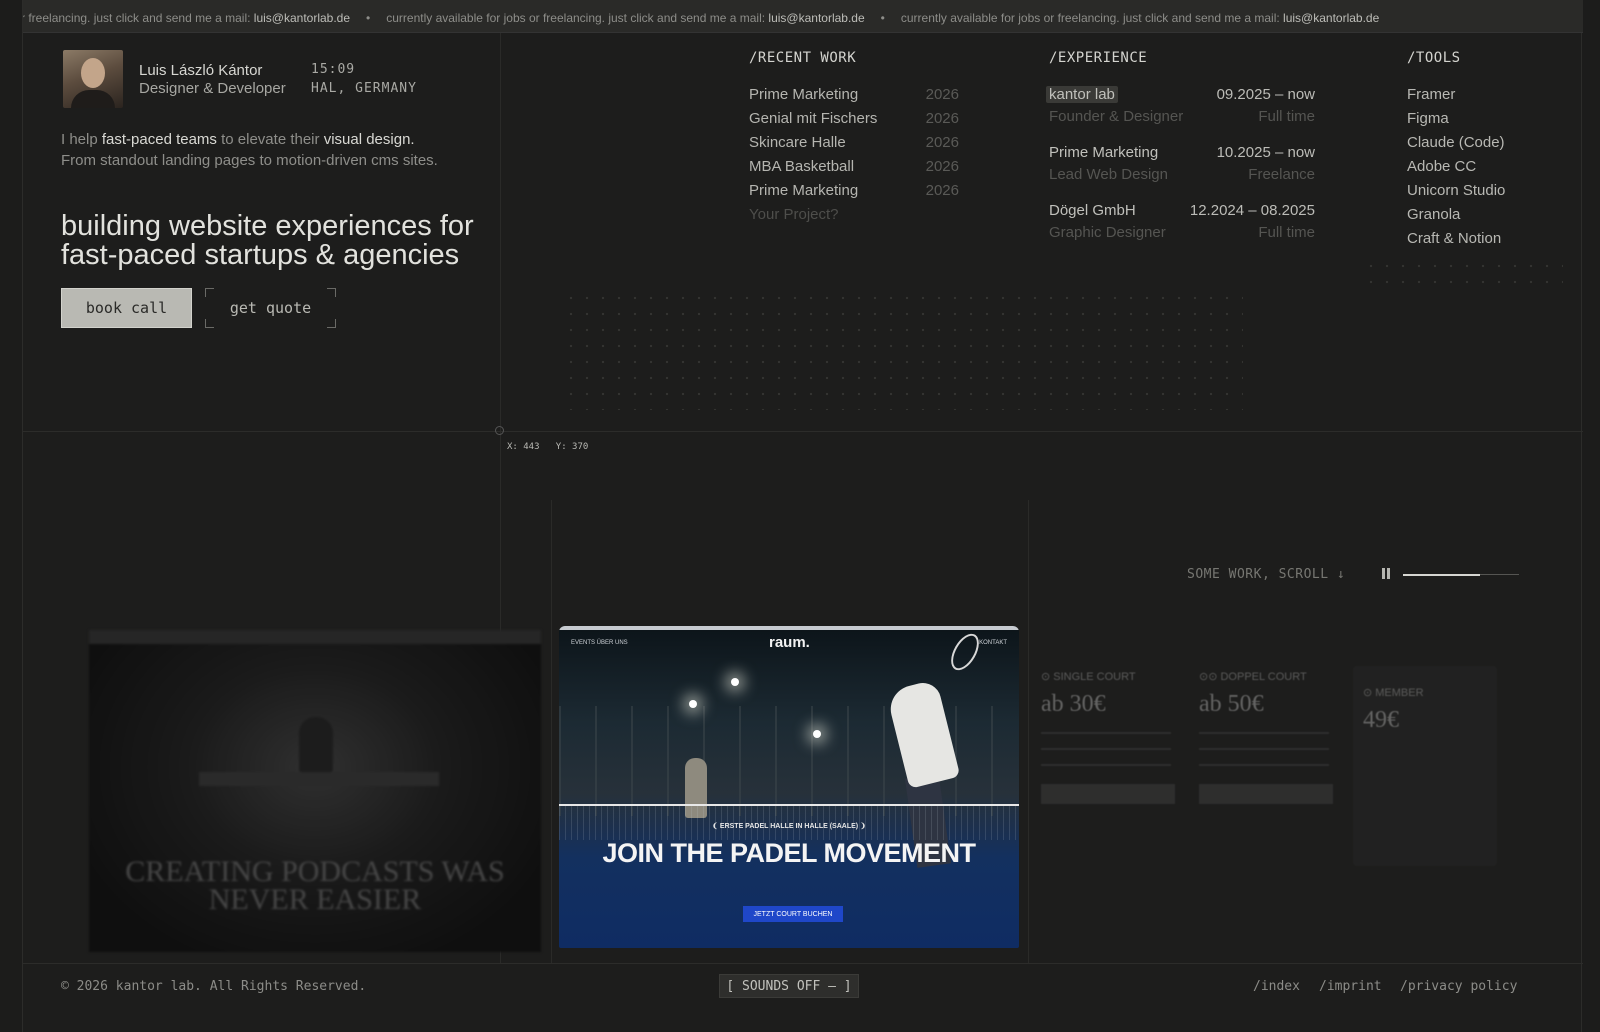 This screenshot has width=1600, height=1032. I want to click on work-item: Skincare Halle 2026, so click(854, 146).